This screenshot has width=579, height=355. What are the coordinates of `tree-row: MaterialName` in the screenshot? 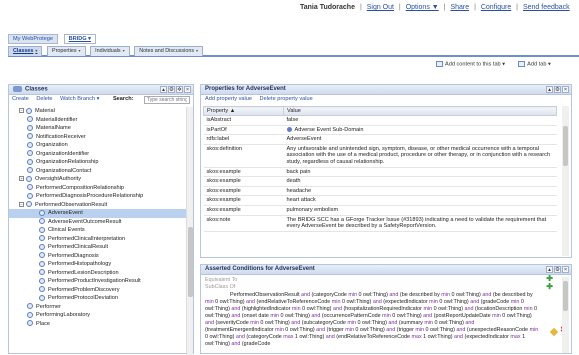 It's located at (98, 128).